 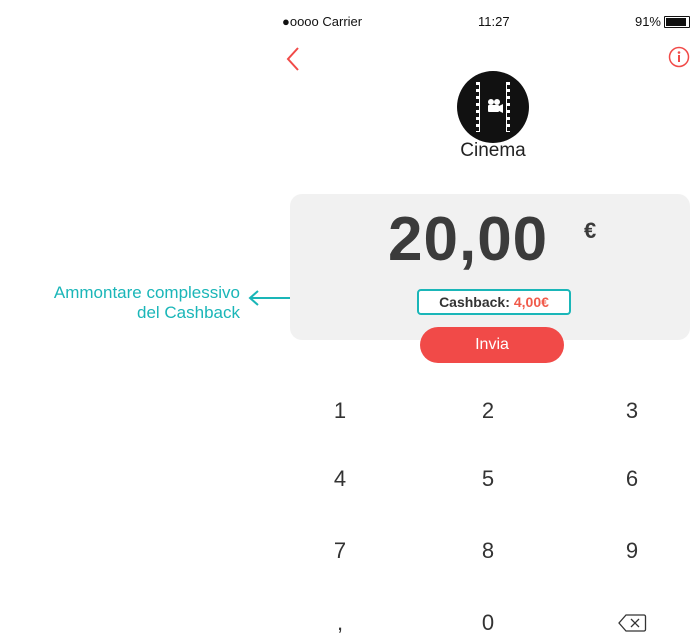 What do you see at coordinates (474, 302) in the screenshot?
I see `cashback-label: Cashback:` at bounding box center [474, 302].